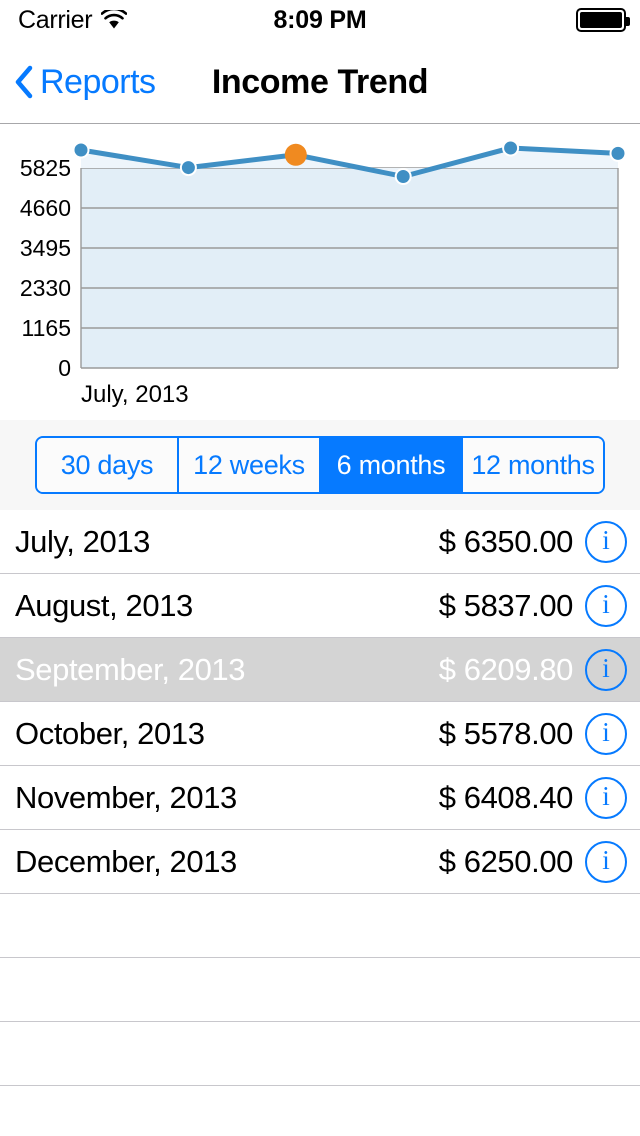  I want to click on chart-y-tick-label: 5825, so click(45, 168).